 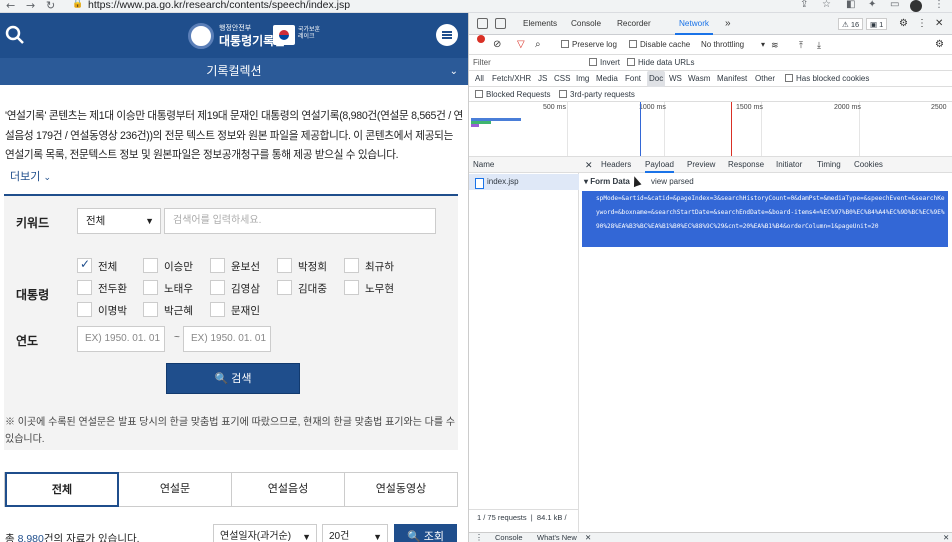 I want to click on filter-input: Filter, so click(x=526, y=62).